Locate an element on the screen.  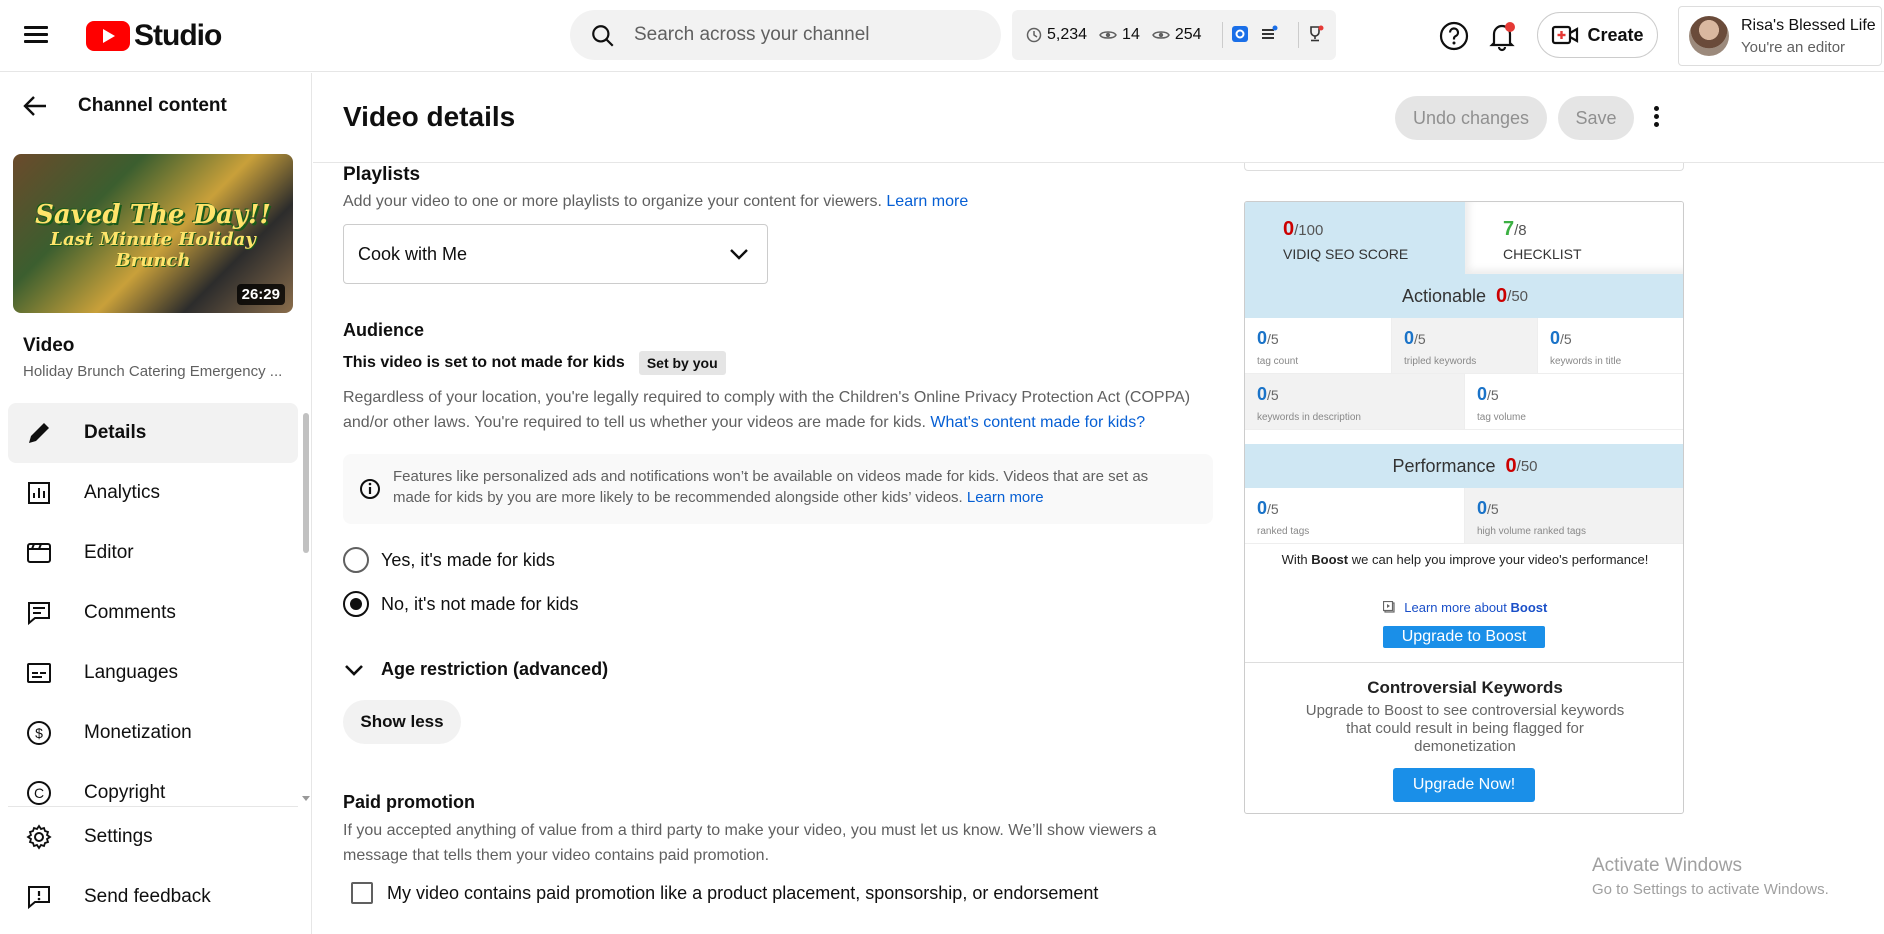
sidebar-item-analytics: Analytics is located at coordinates (153, 493).